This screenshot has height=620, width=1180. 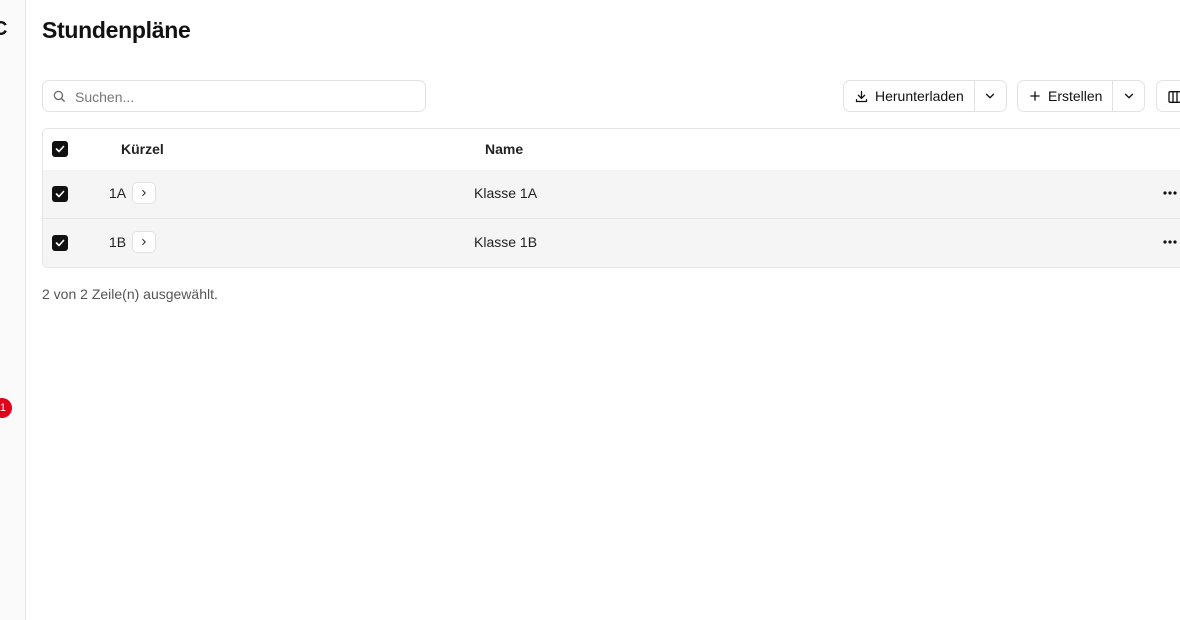 What do you see at coordinates (118, 193) in the screenshot?
I see `row-code: 1A` at bounding box center [118, 193].